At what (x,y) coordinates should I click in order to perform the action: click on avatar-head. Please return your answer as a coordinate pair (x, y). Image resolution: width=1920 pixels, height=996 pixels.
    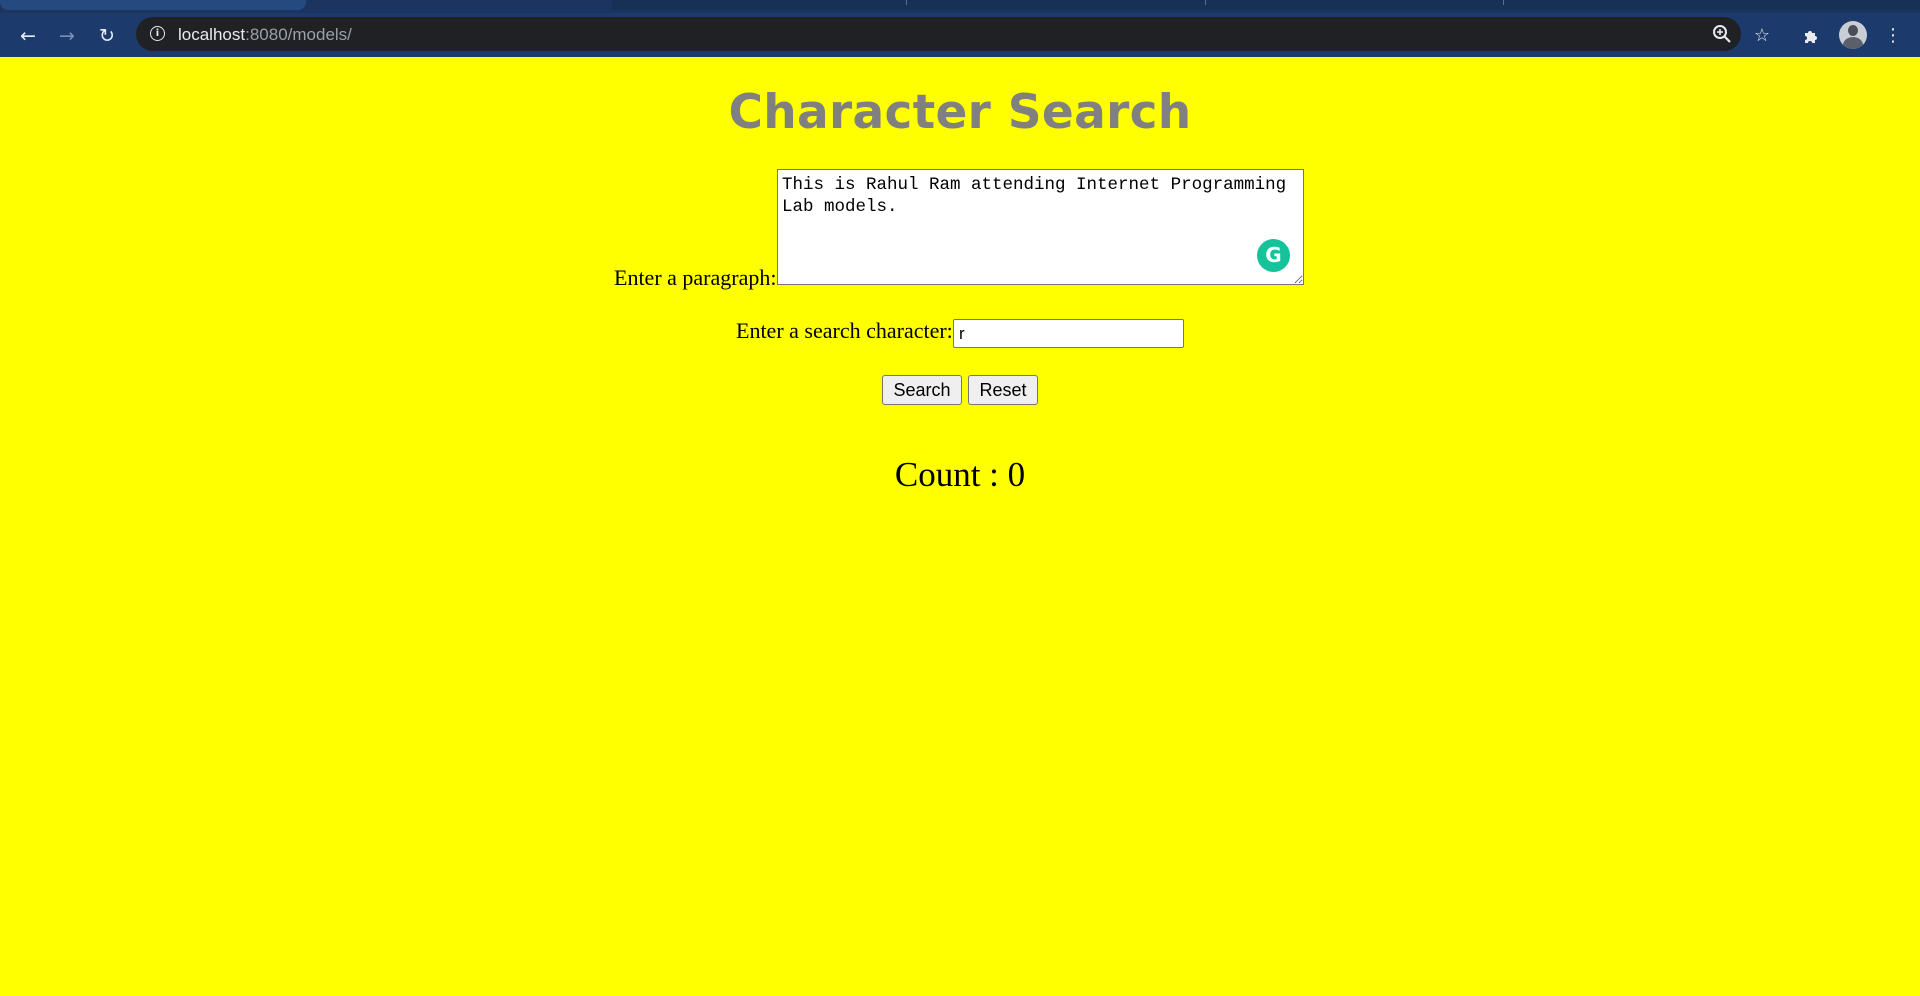
    Looking at the image, I should click on (1853, 30).